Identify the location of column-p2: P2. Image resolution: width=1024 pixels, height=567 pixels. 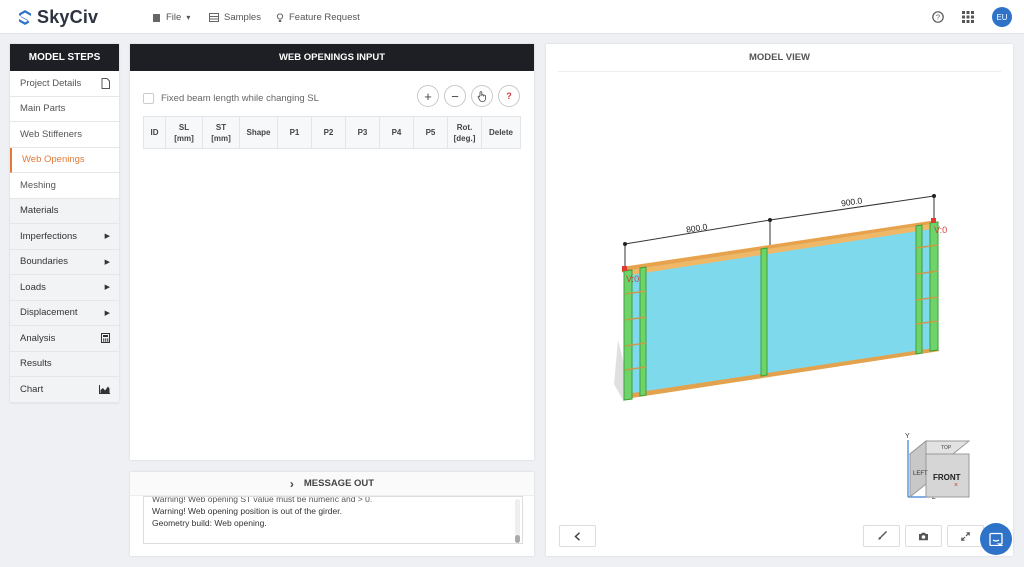
(329, 132).